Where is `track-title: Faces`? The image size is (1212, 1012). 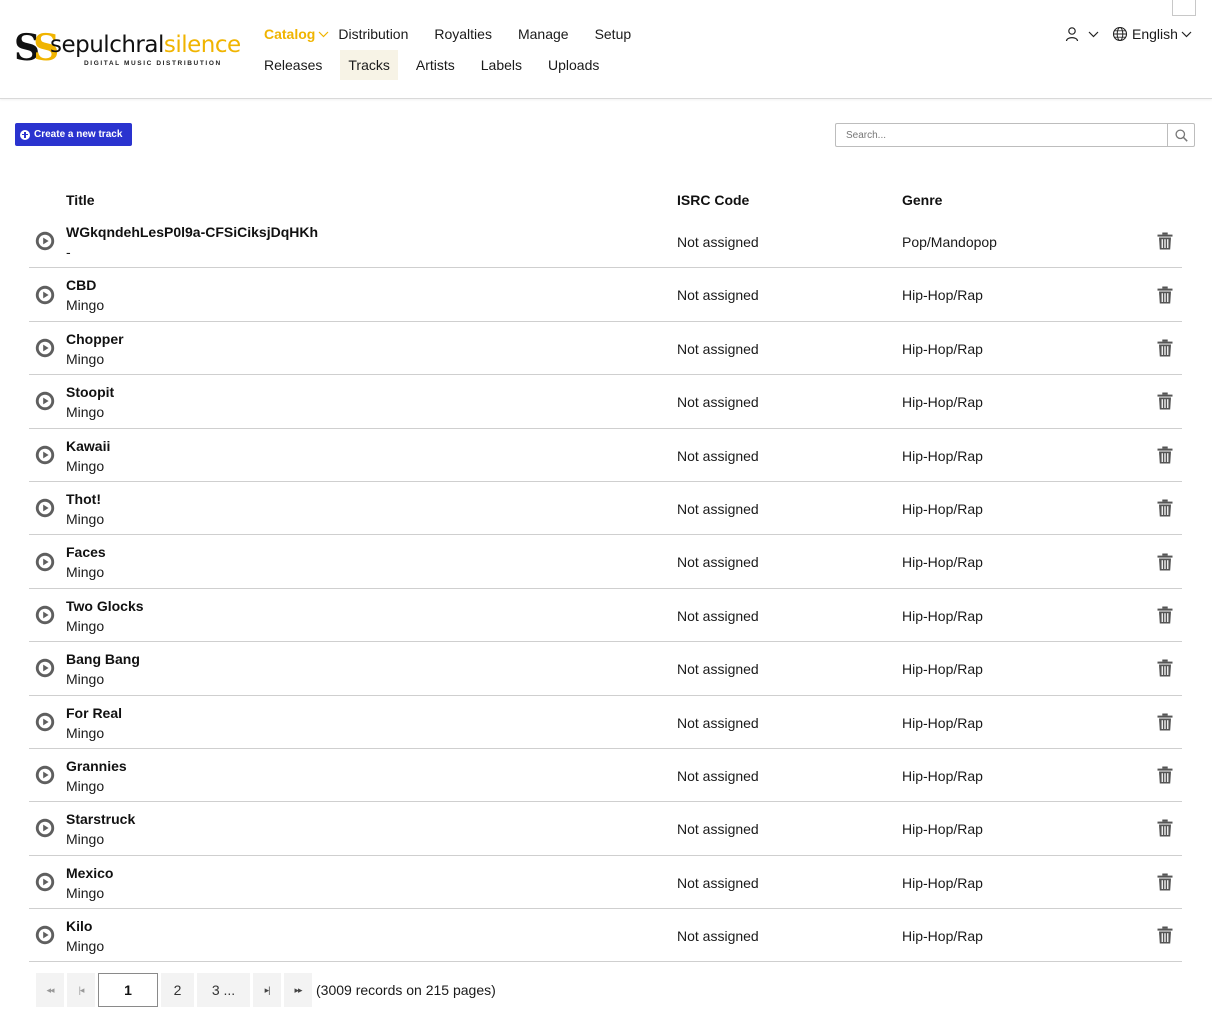
track-title: Faces is located at coordinates (86, 552).